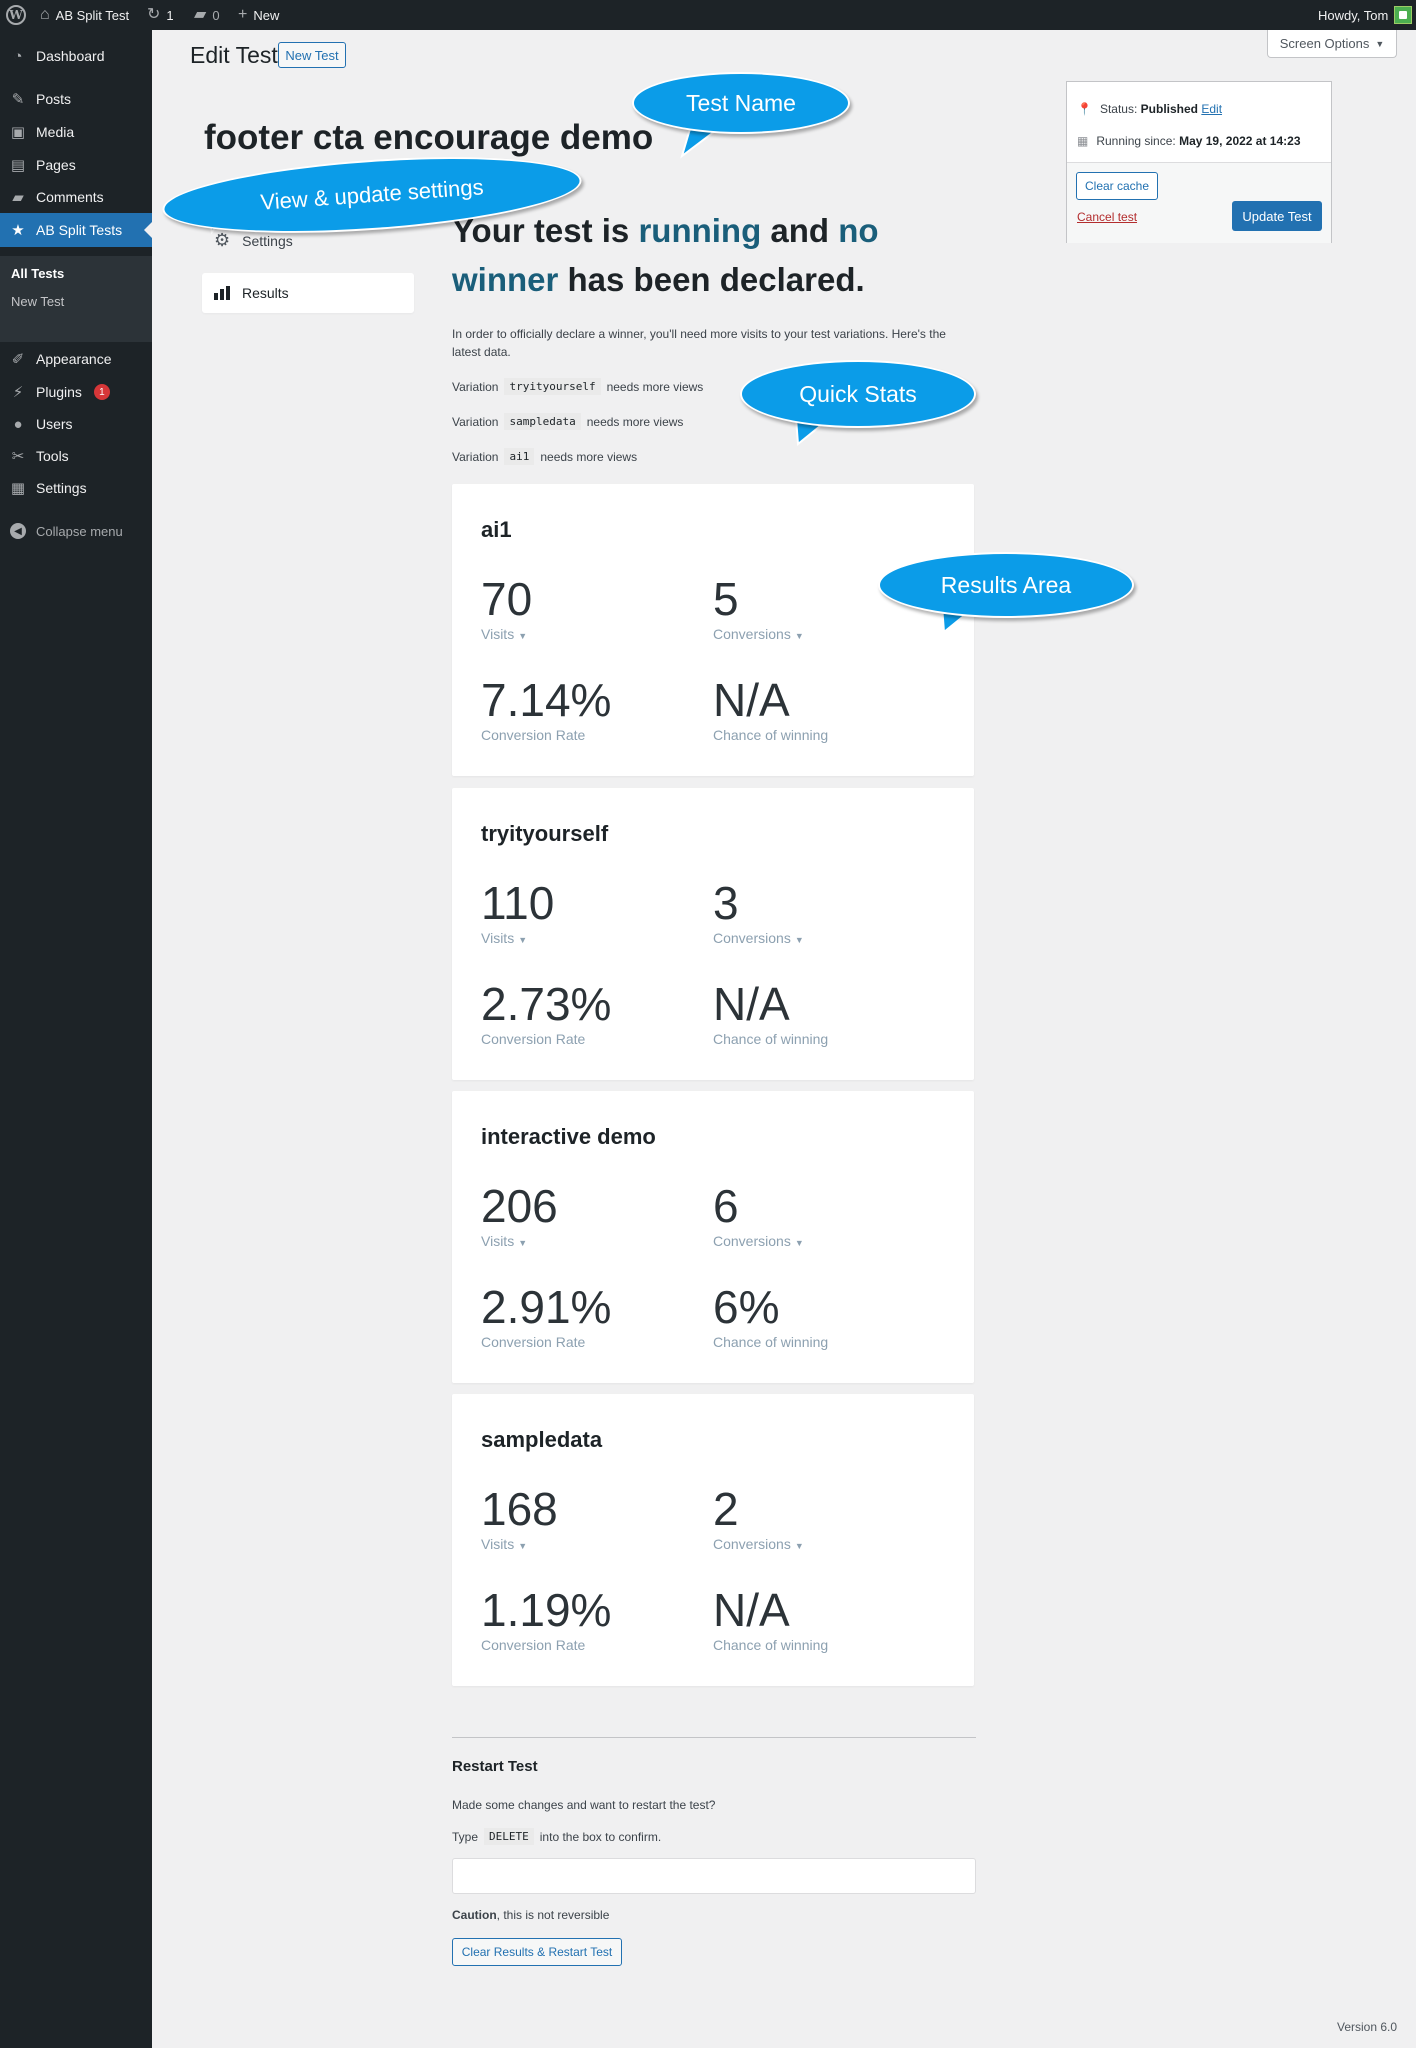 This screenshot has width=1416, height=2048. I want to click on pages-icon: ▤, so click(18, 165).